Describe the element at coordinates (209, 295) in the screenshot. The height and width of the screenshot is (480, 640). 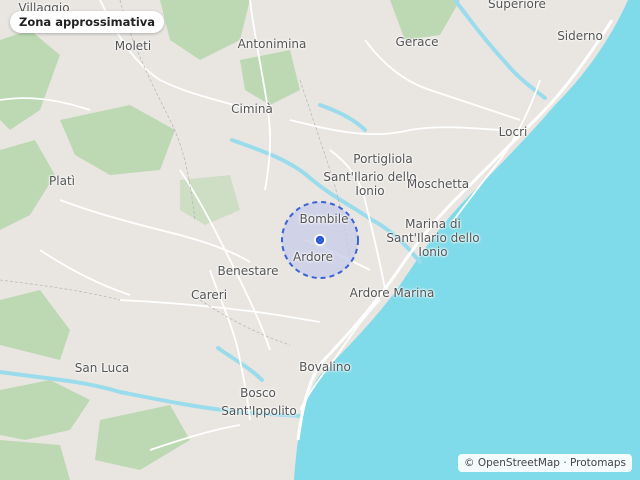
I see `place-label-careri: Careri` at that location.